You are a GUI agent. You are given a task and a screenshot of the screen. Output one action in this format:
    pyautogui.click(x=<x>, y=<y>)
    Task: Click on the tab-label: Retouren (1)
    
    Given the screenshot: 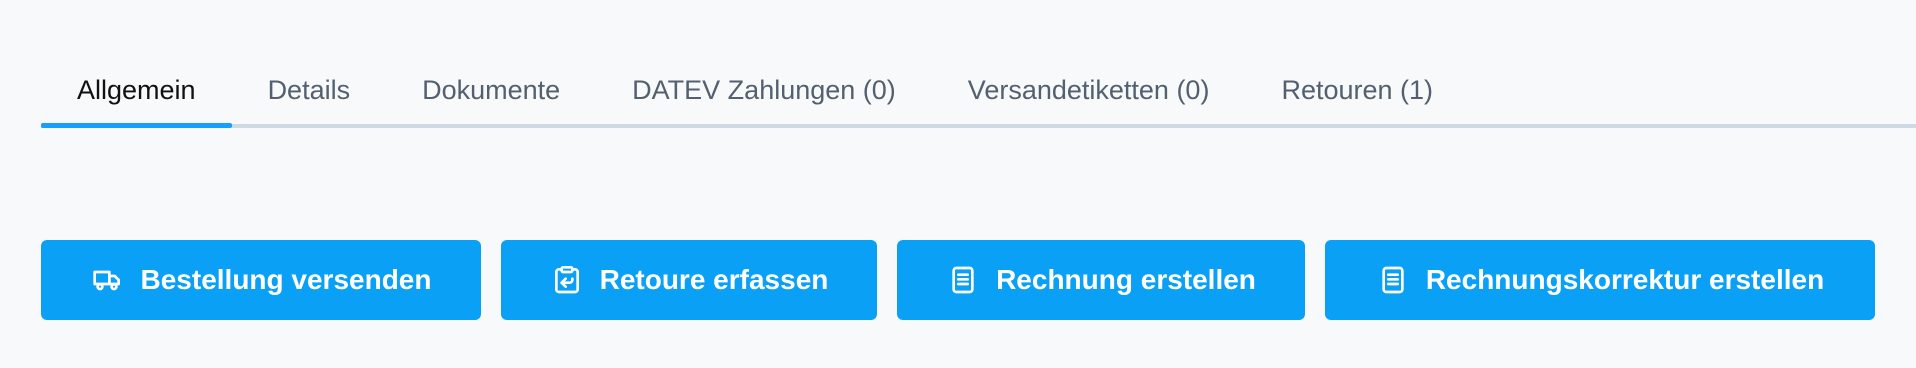 What is the action you would take?
    pyautogui.click(x=1357, y=89)
    